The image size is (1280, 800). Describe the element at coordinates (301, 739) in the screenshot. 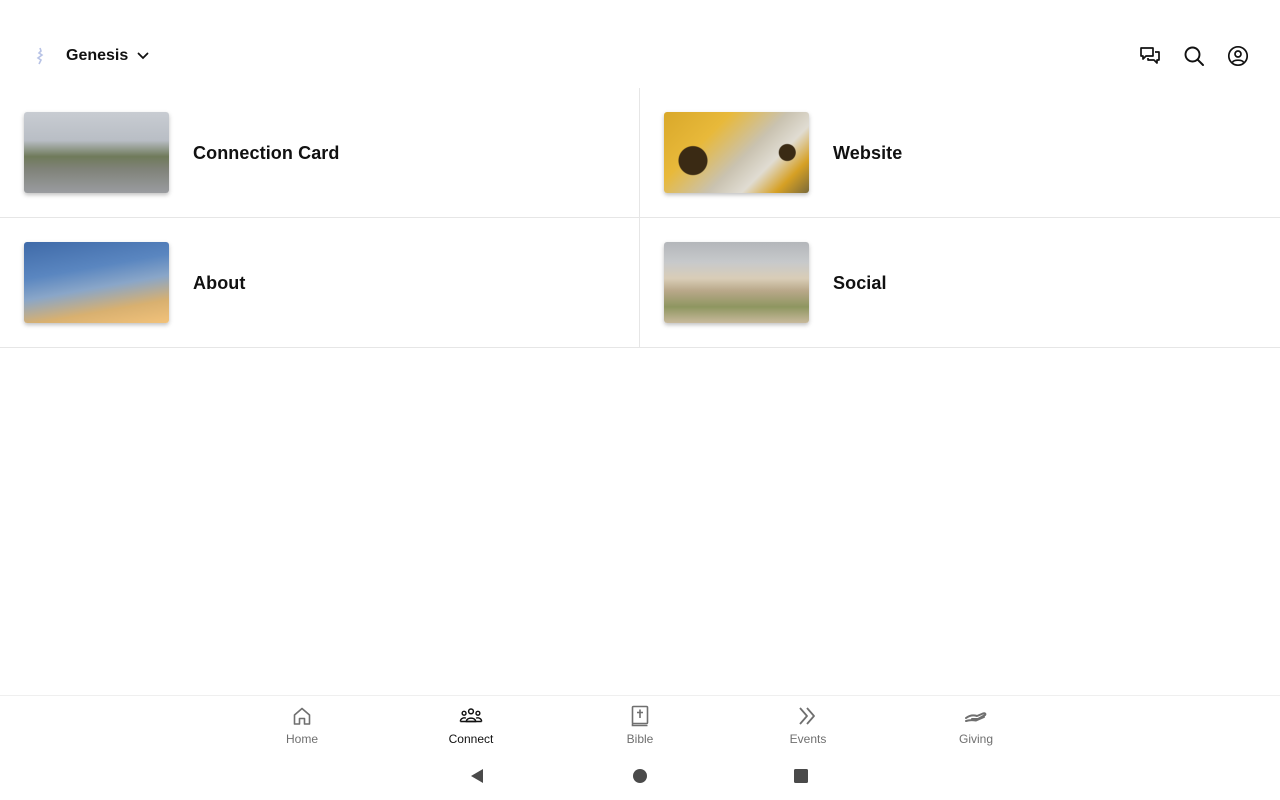

I see `nav-label: Home` at that location.